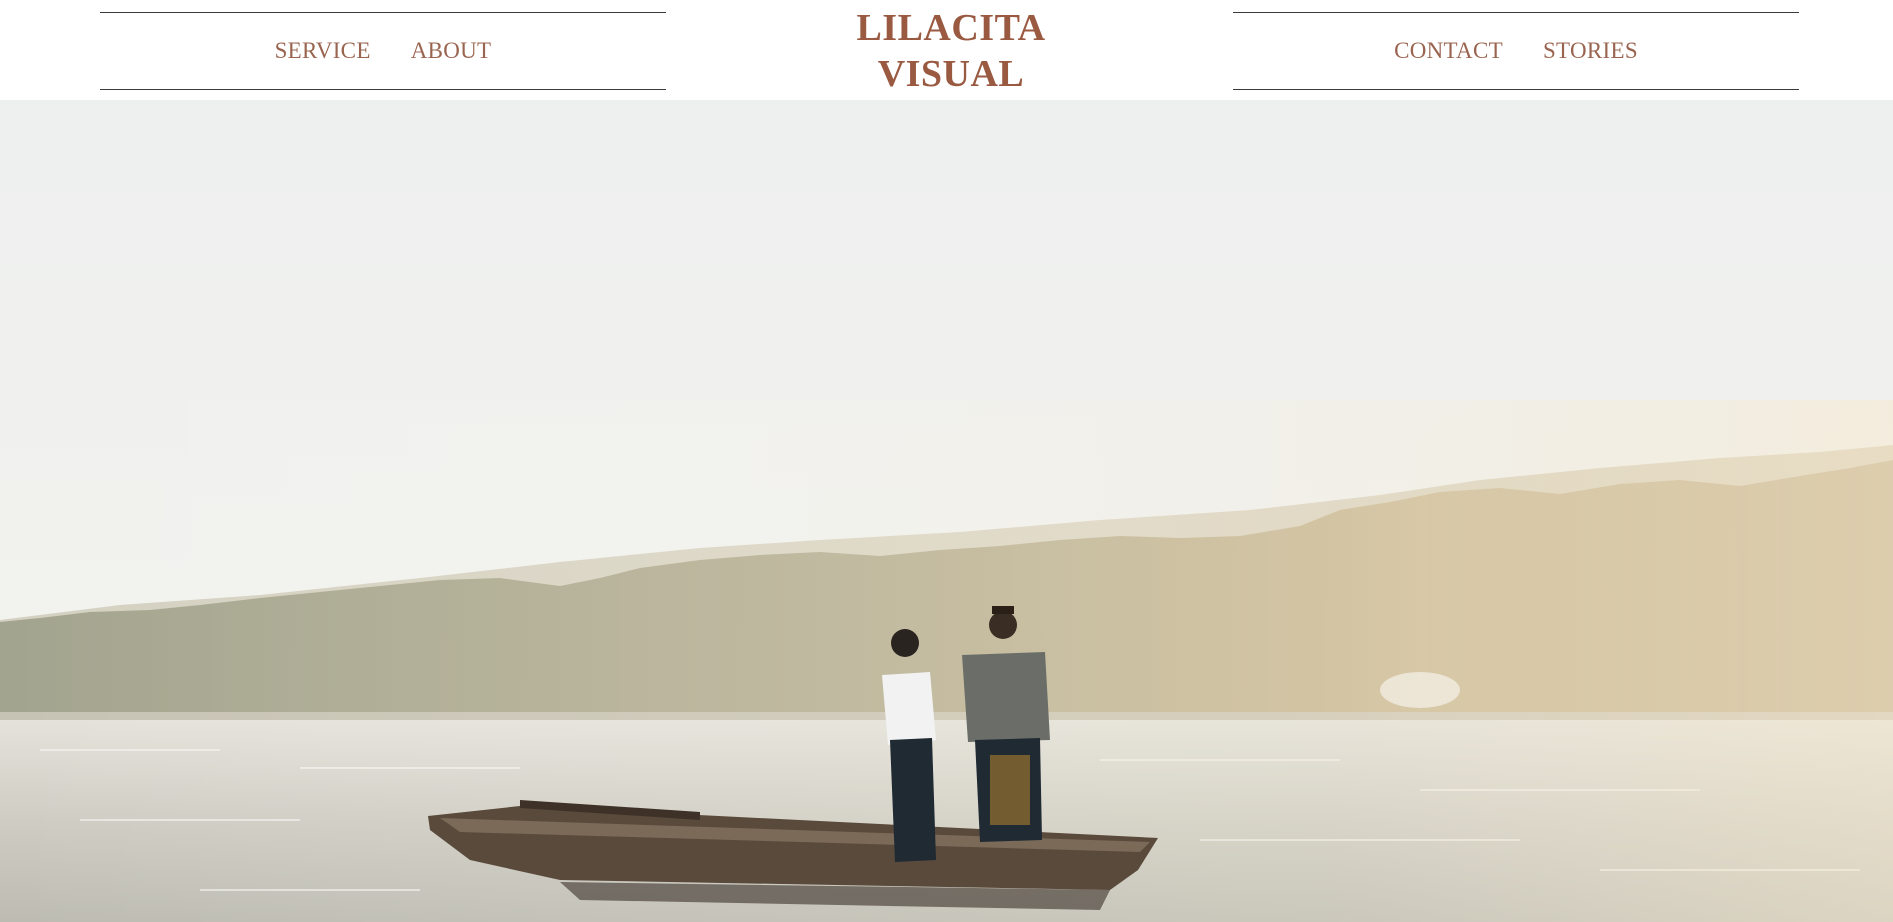  I want to click on site-logo: LILACITA VISUAL, so click(951, 51).